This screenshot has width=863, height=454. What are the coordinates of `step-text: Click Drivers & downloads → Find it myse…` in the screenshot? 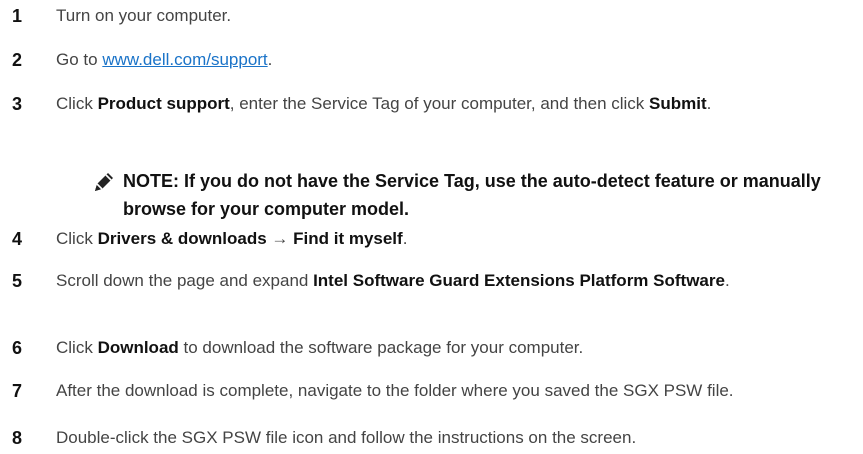 It's located at (451, 239).